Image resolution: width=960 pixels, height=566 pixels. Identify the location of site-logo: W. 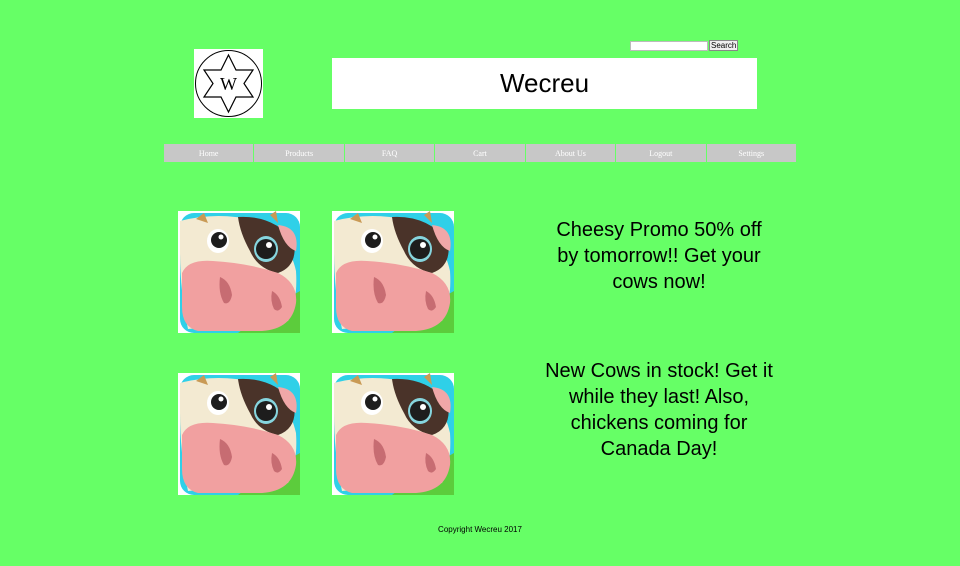
(228, 83).